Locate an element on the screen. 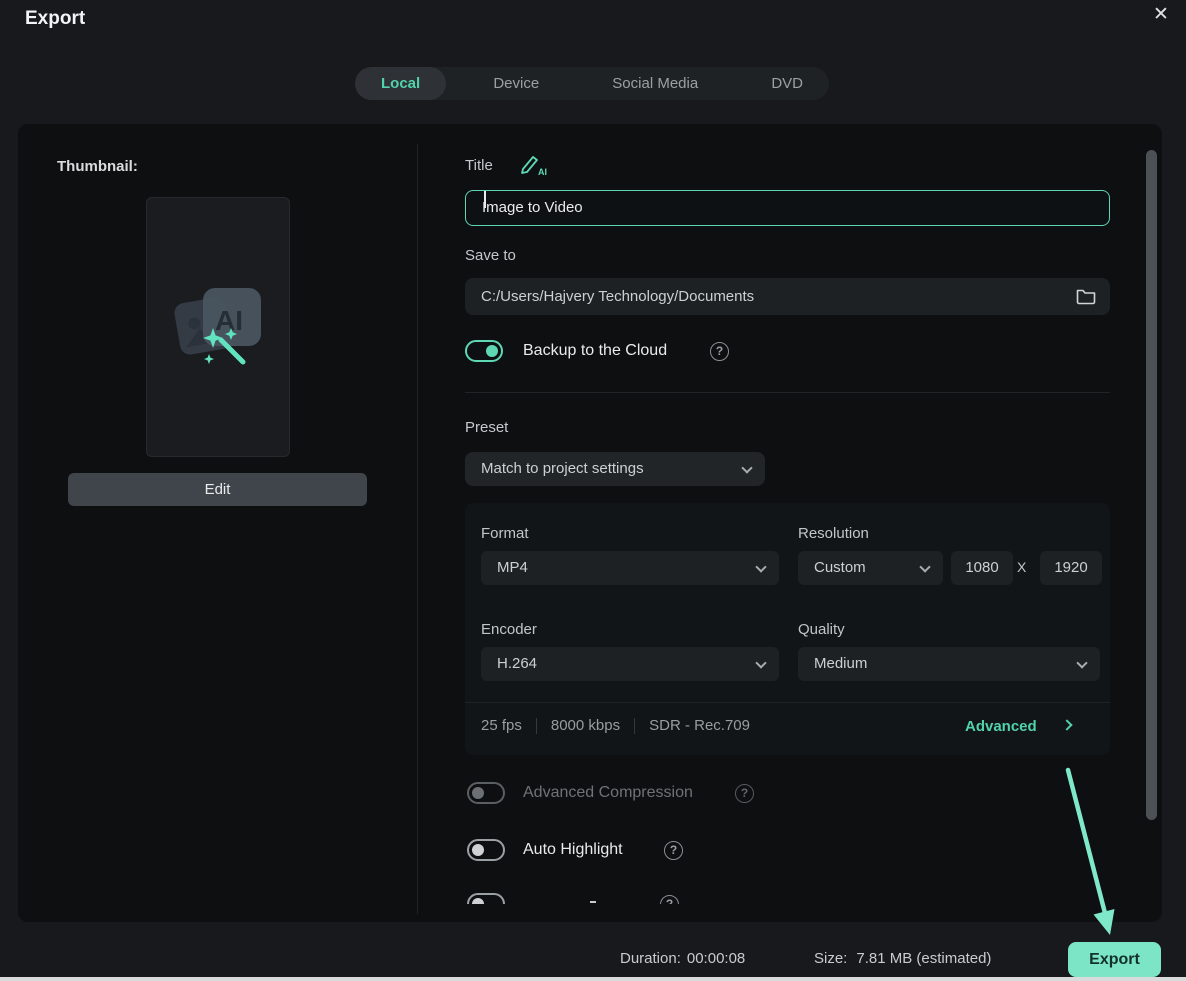  save-path-field: C:/Users/Hajvery Technology/Documents is located at coordinates (787, 296).